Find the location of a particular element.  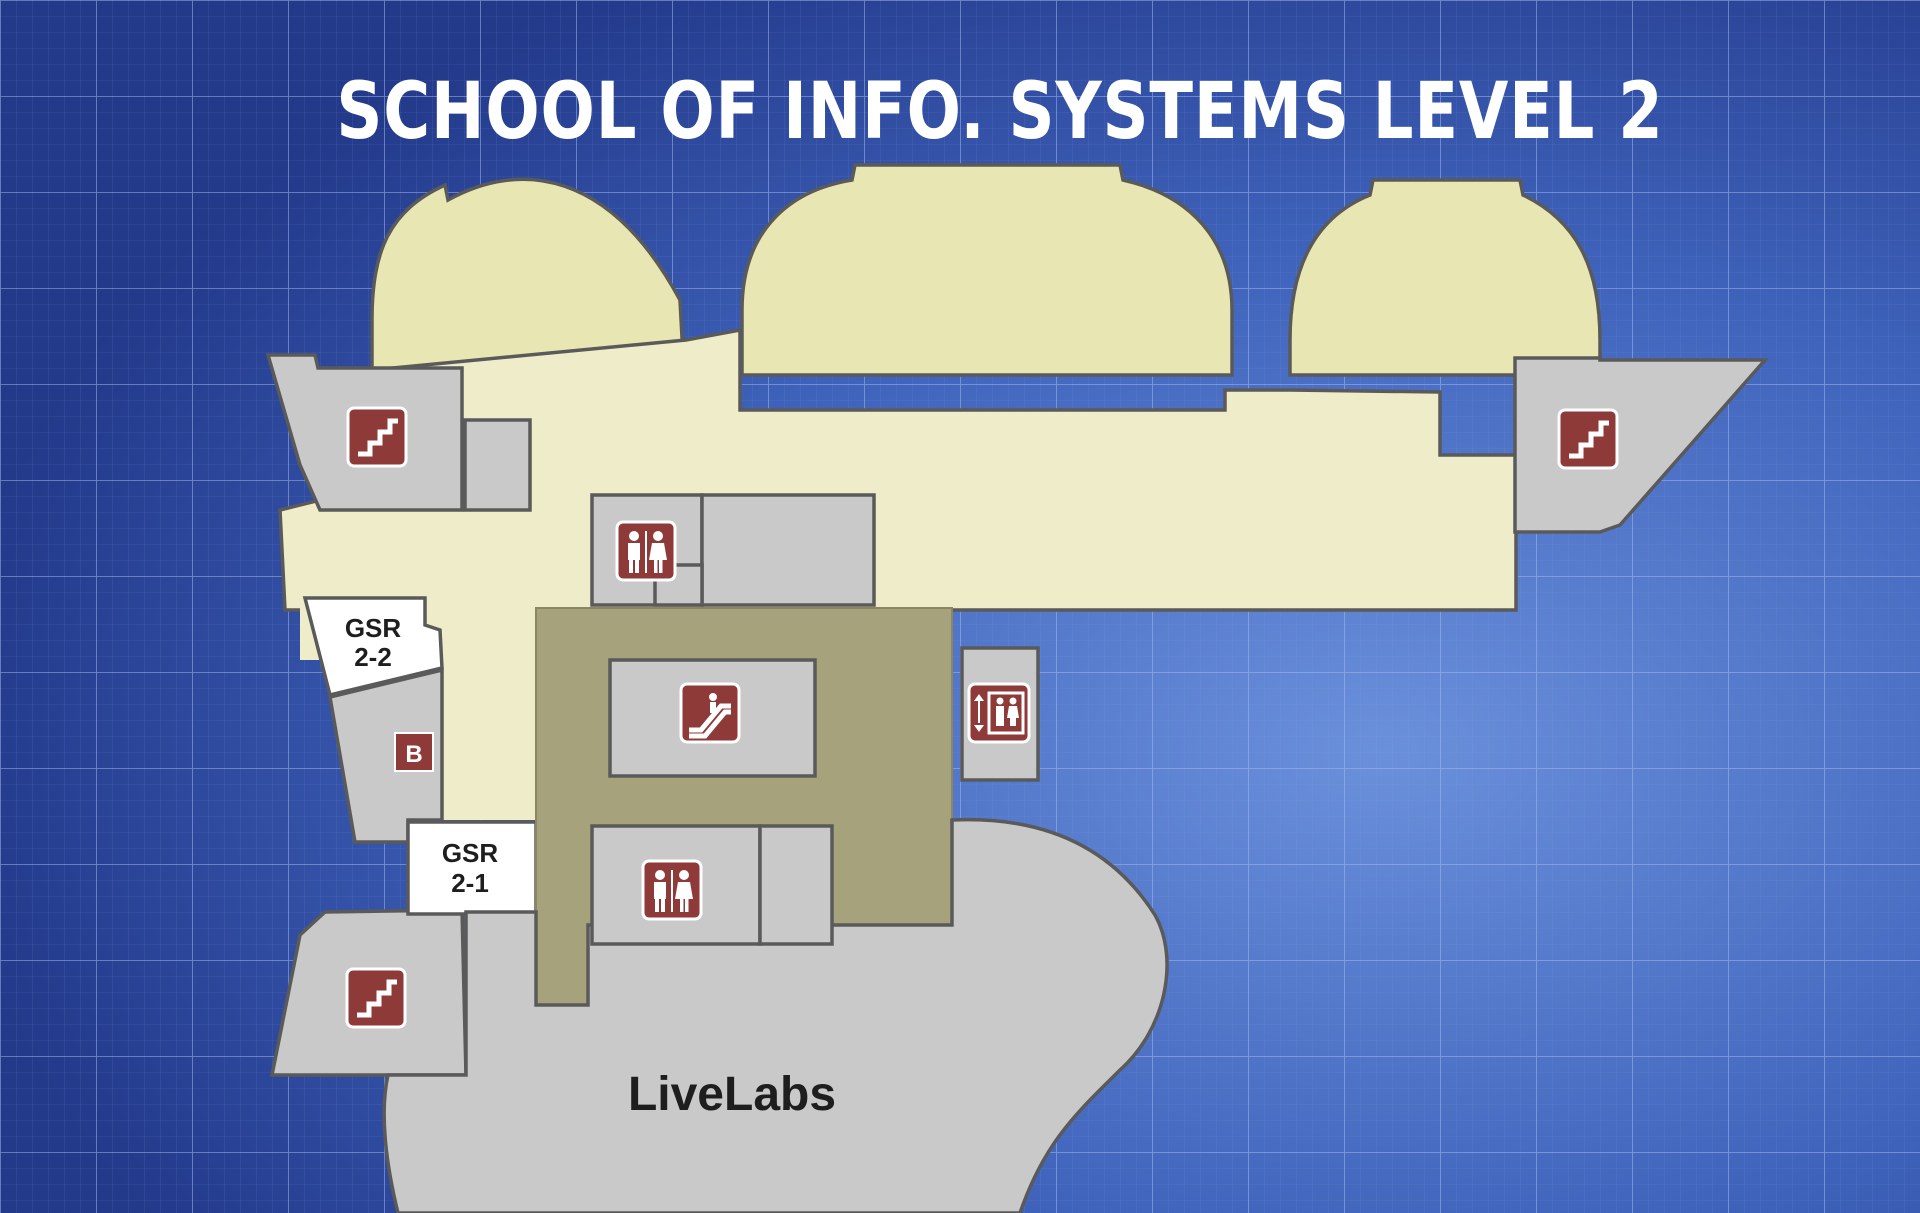

room-b-label: B is located at coordinates (413, 754).